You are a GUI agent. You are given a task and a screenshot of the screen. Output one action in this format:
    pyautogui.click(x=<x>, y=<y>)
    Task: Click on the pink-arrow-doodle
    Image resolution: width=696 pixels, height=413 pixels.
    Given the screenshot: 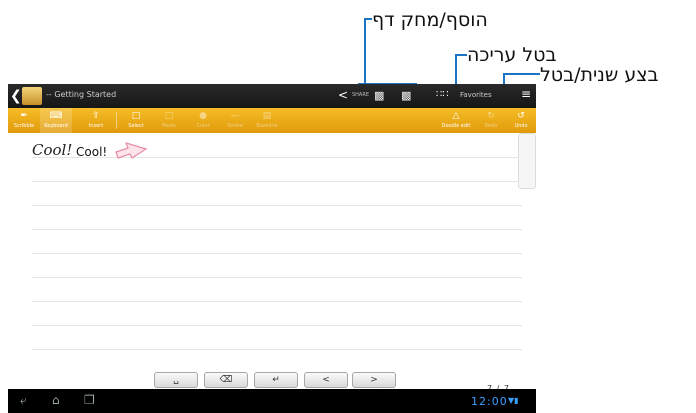 What is the action you would take?
    pyautogui.click(x=132, y=151)
    